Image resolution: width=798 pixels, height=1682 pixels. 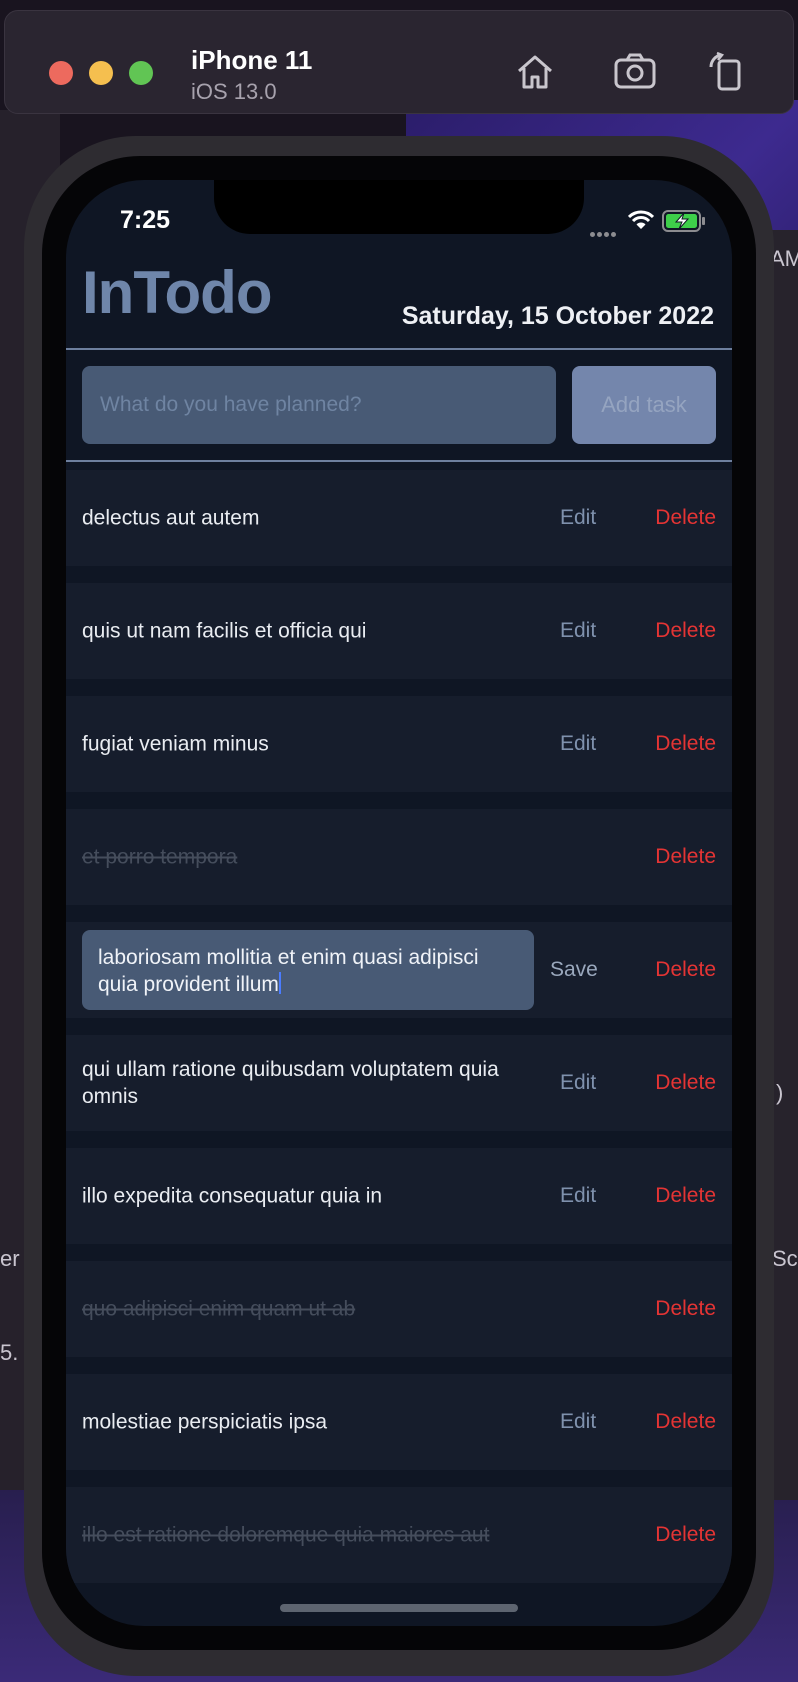 I want to click on task-text: fugiat veniam minus, so click(x=292, y=744).